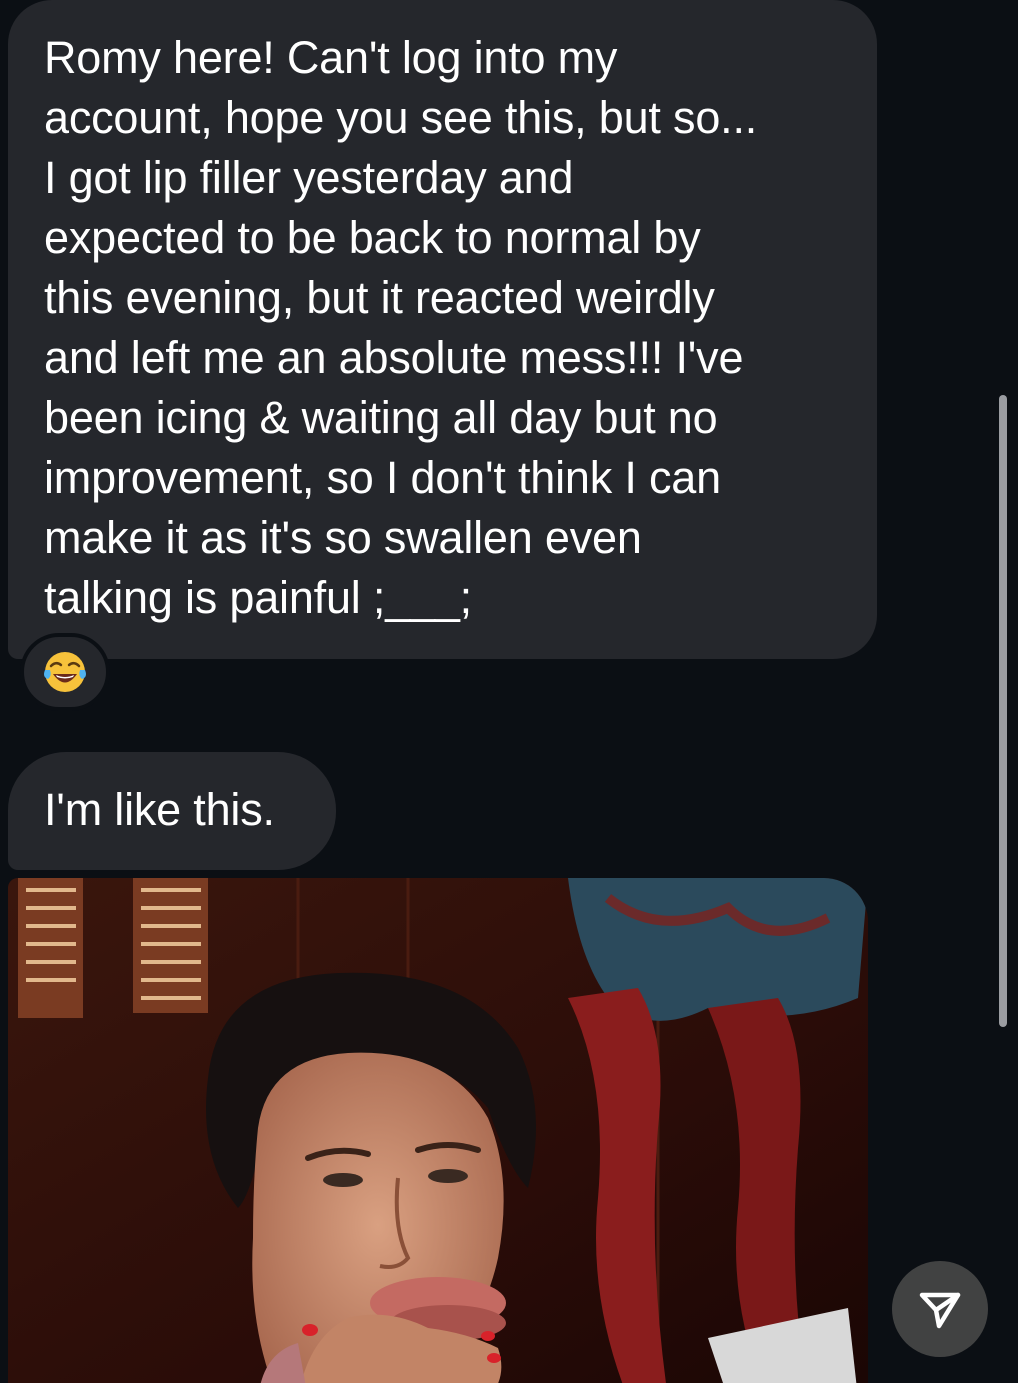 This screenshot has width=1018, height=1383. Describe the element at coordinates (159, 809) in the screenshot. I see `message-text: I'm like this.` at that location.